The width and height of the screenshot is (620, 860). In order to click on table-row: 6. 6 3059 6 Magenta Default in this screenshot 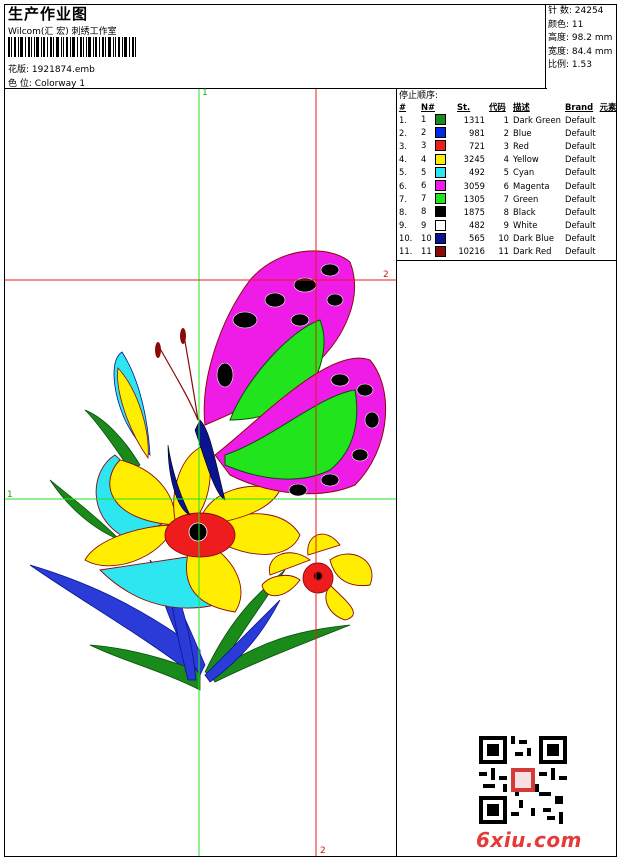, I will do `click(507, 185)`.